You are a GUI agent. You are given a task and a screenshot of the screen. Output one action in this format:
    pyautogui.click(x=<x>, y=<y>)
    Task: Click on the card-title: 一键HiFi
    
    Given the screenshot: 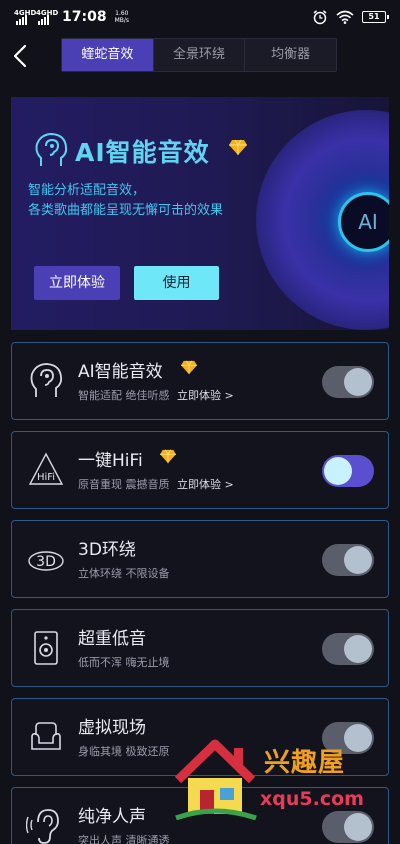 What is the action you would take?
    pyautogui.click(x=110, y=461)
    